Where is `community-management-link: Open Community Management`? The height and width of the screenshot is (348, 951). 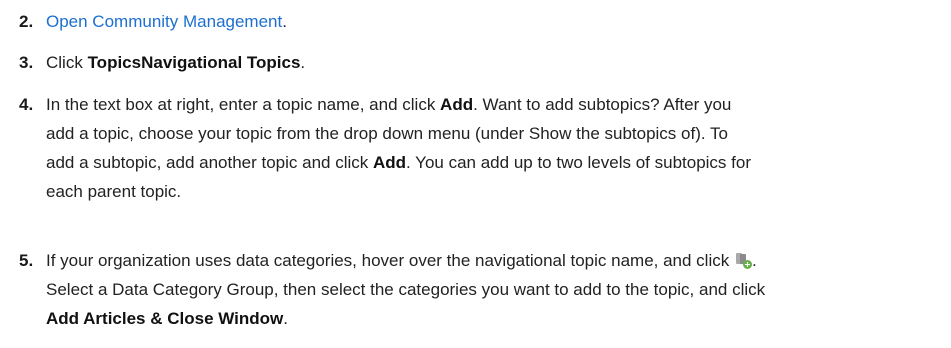 community-management-link: Open Community Management is located at coordinates (164, 21).